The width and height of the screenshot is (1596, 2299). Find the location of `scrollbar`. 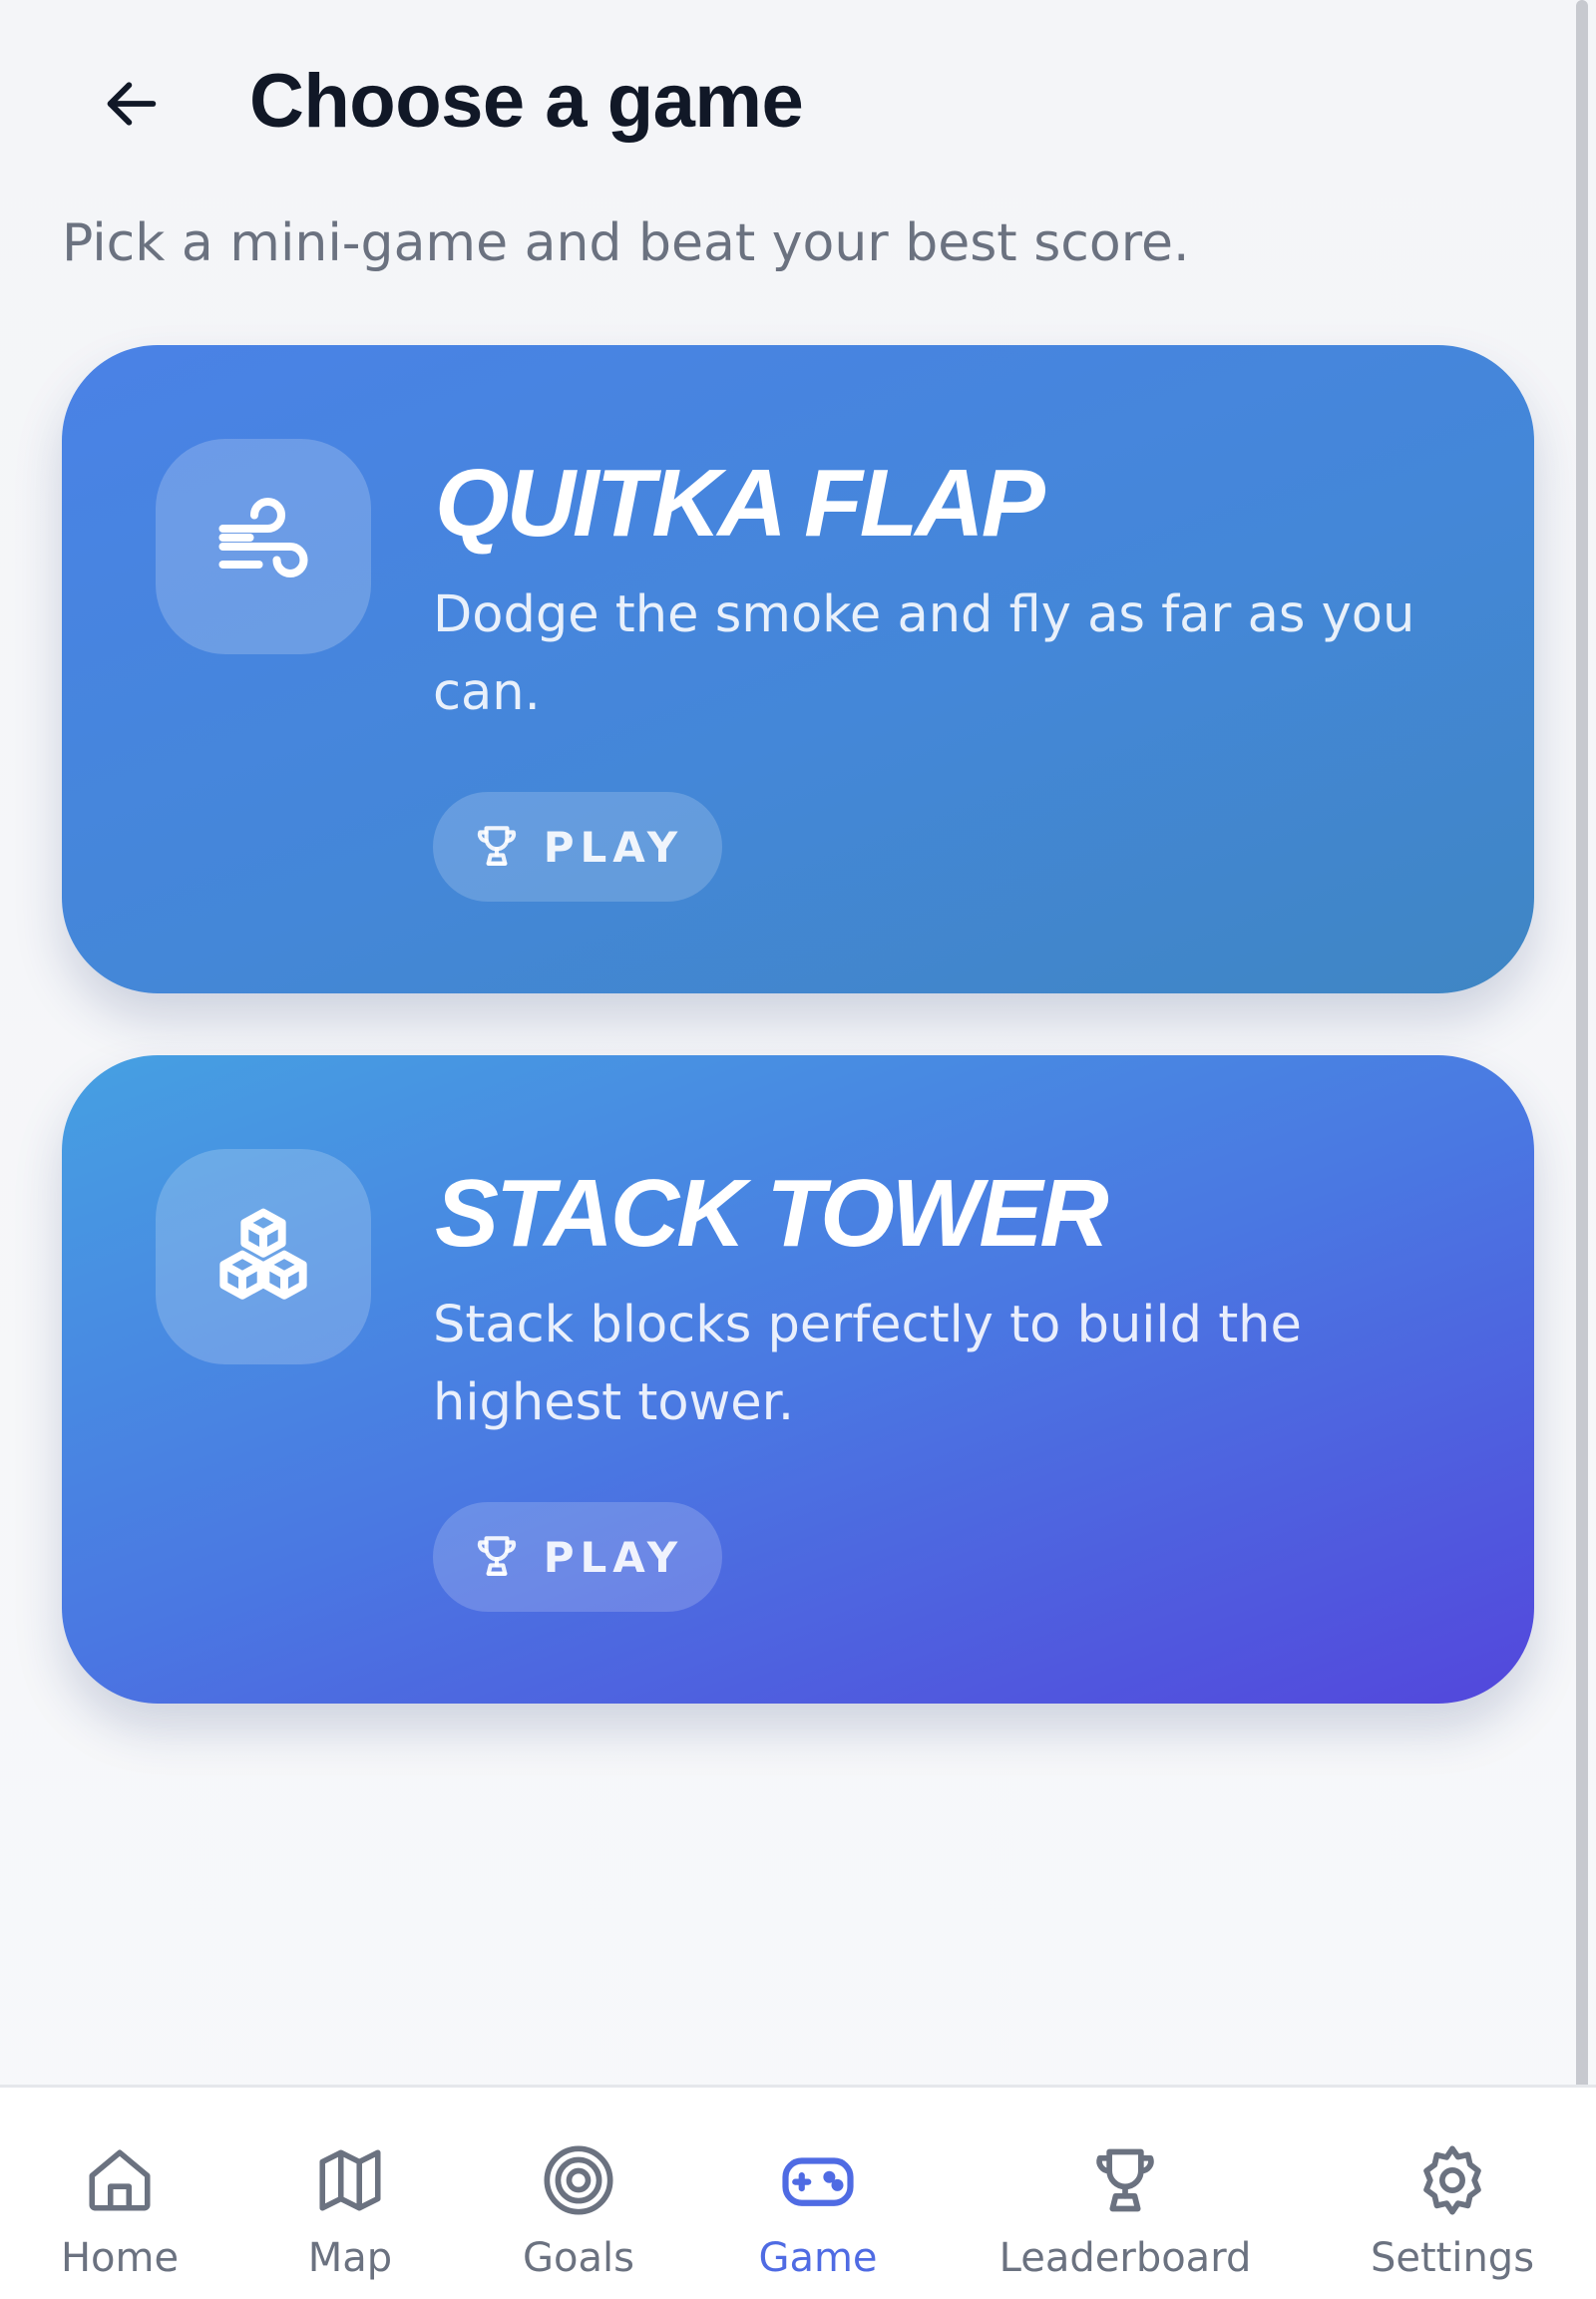

scrollbar is located at coordinates (1582, 1052).